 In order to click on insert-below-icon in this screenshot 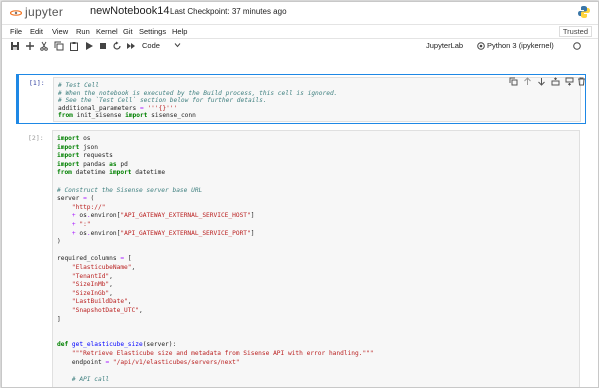, I will do `click(569, 81)`.